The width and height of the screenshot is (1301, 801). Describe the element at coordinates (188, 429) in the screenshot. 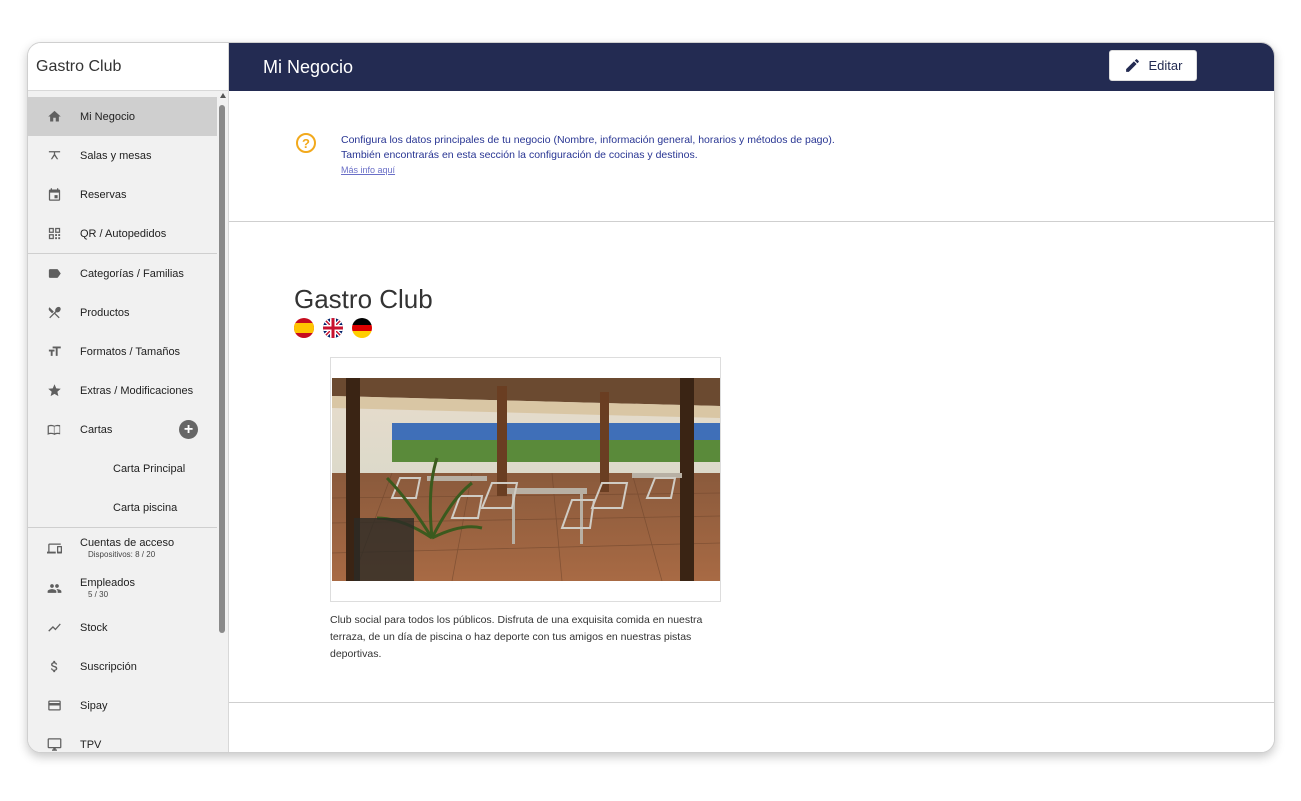

I see `add-carta-button: +` at that location.